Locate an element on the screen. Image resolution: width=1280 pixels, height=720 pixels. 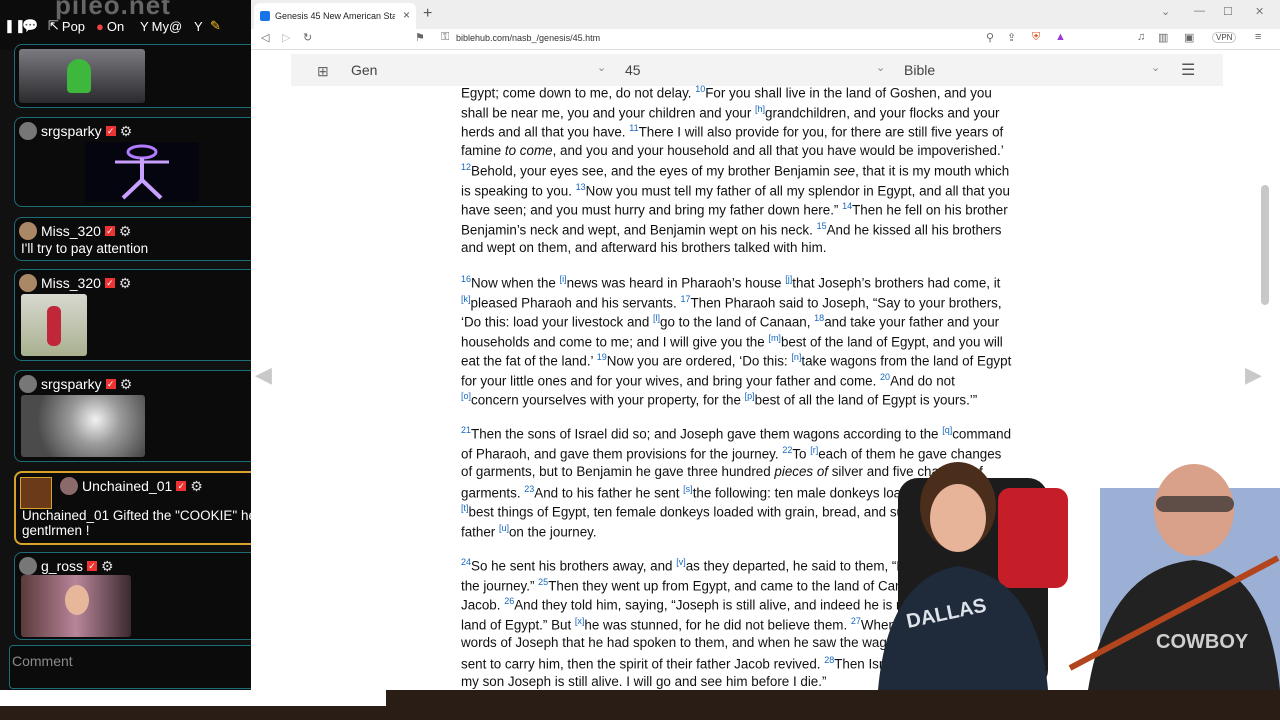
footnote-link: [n] is located at coordinates (796, 357).